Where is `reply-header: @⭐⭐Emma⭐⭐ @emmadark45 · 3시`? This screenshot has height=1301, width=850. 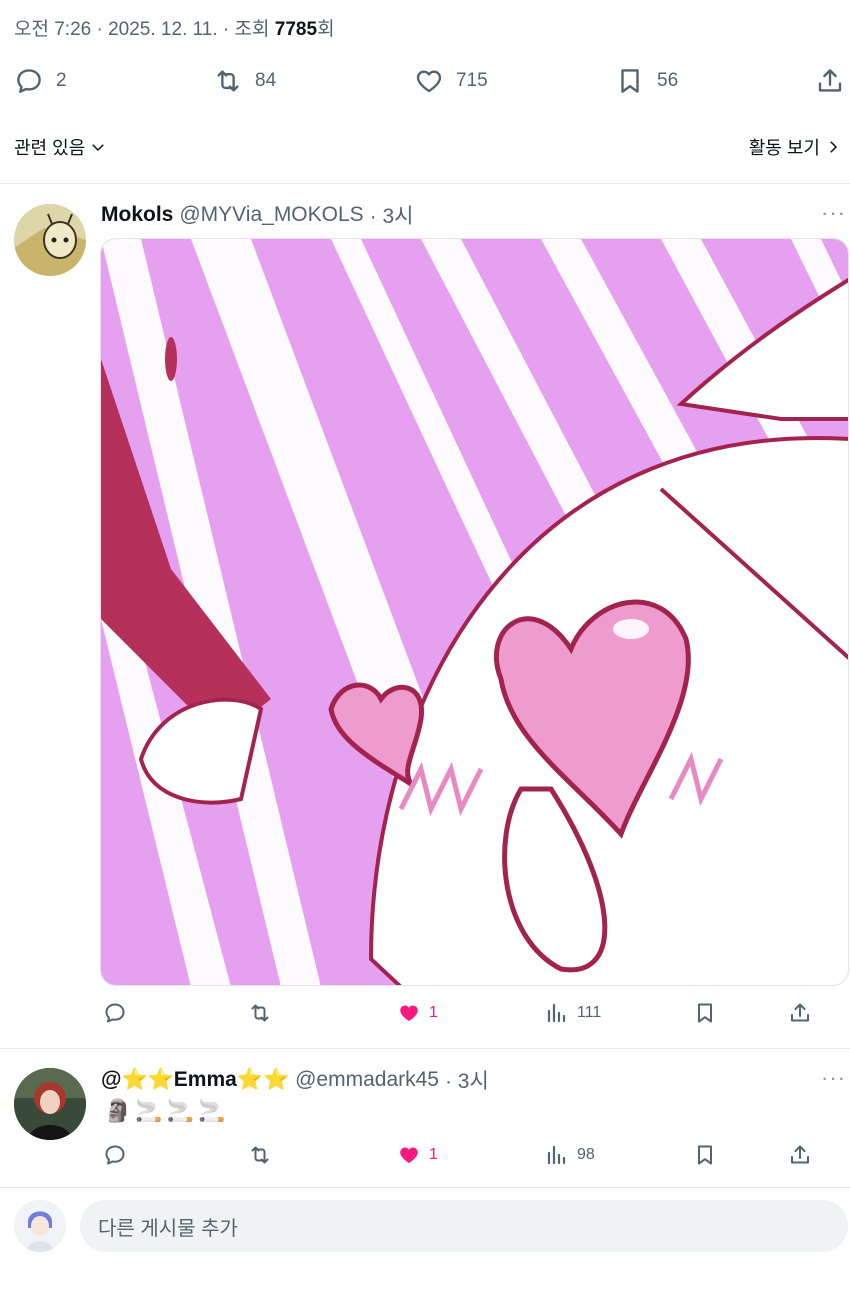
reply-header: @⭐⭐Emma⭐⭐ @emmadark45 · 3시 is located at coordinates (295, 1080).